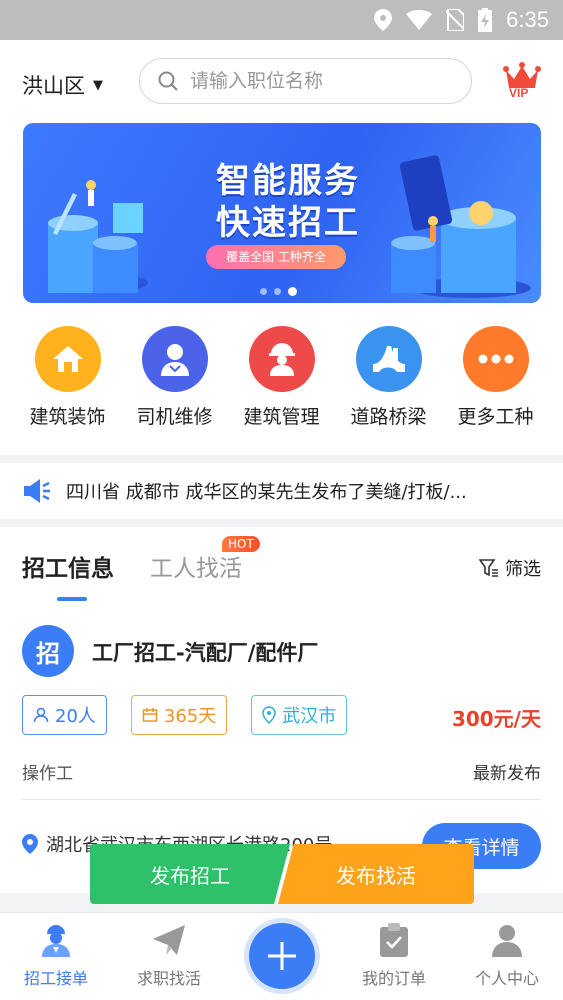  I want to click on category-building-management: 建筑管理, so click(282, 377).